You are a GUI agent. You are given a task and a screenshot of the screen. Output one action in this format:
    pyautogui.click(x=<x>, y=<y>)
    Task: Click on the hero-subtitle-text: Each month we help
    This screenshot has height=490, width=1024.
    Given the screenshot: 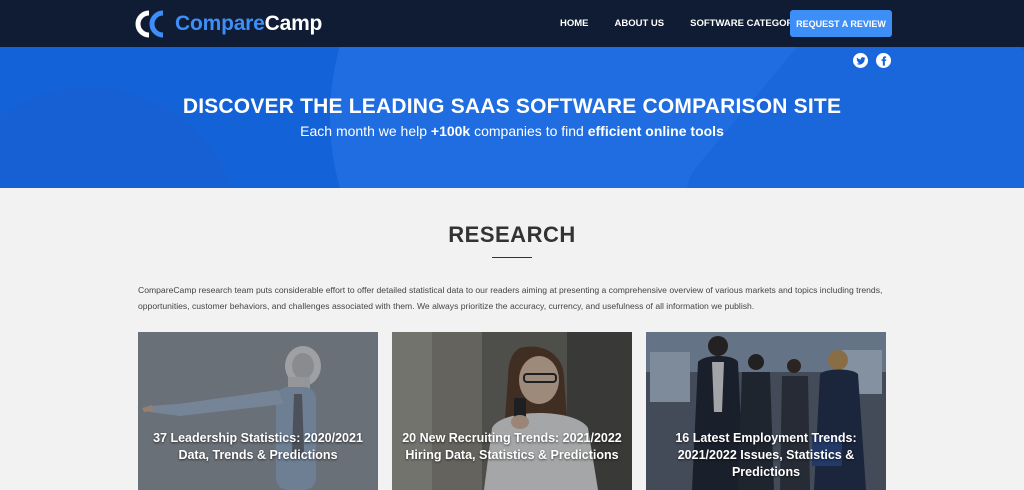 What is the action you would take?
    pyautogui.click(x=365, y=131)
    